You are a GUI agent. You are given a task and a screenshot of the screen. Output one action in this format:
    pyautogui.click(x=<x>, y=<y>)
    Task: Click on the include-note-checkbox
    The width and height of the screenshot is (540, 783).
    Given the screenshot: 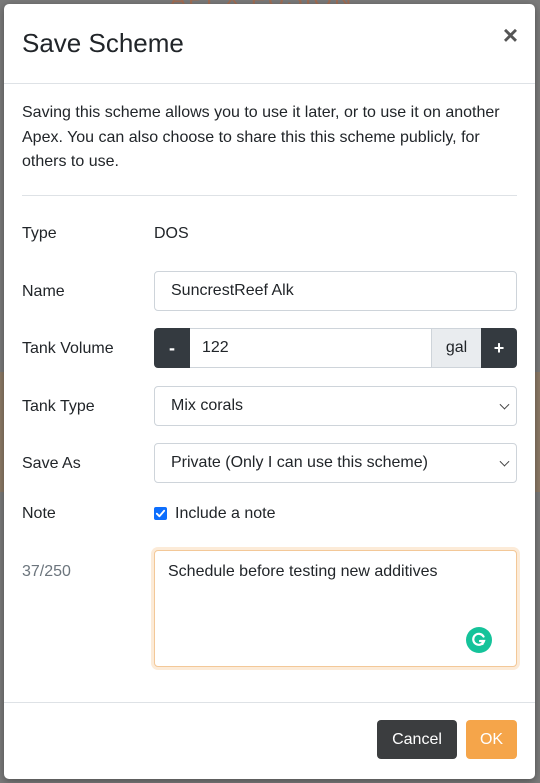 What is the action you would take?
    pyautogui.click(x=160, y=513)
    